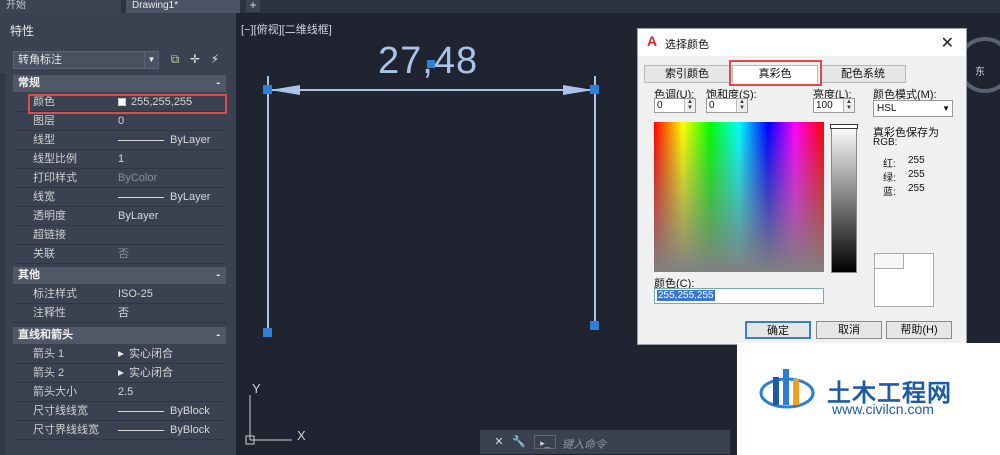 The image size is (1000, 455). Describe the element at coordinates (584, 444) in the screenshot. I see `command-input: 键入命令` at that location.